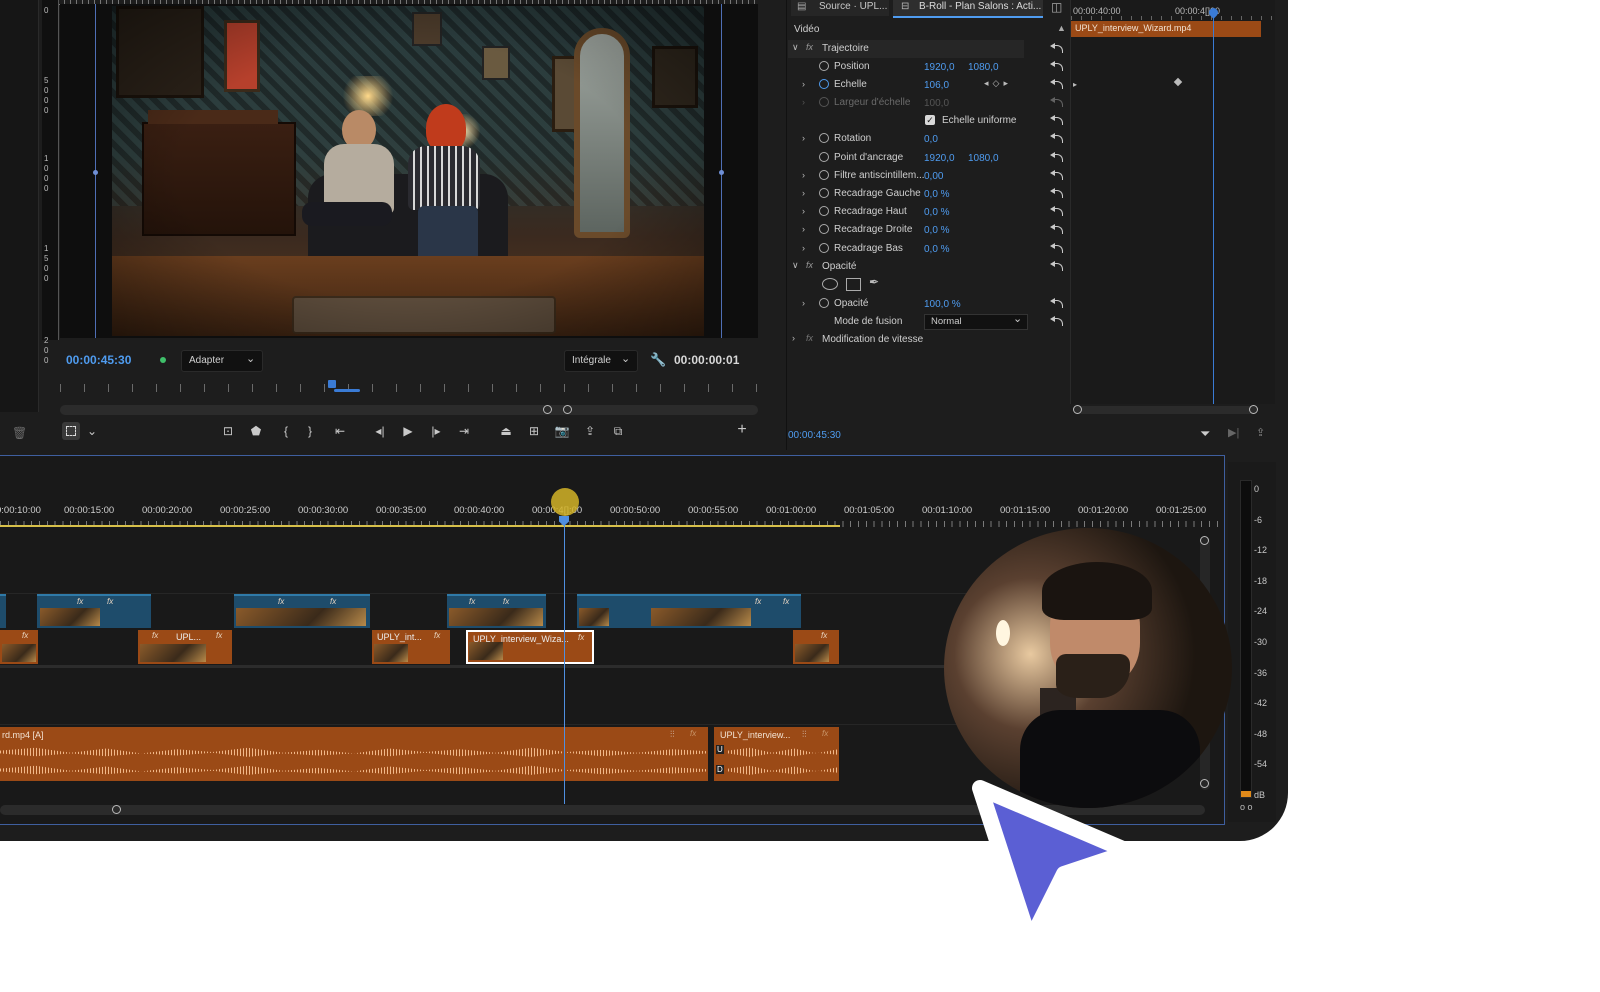 The width and height of the screenshot is (1600, 992). What do you see at coordinates (658, 360) in the screenshot?
I see `wrench-icon: 🔧` at bounding box center [658, 360].